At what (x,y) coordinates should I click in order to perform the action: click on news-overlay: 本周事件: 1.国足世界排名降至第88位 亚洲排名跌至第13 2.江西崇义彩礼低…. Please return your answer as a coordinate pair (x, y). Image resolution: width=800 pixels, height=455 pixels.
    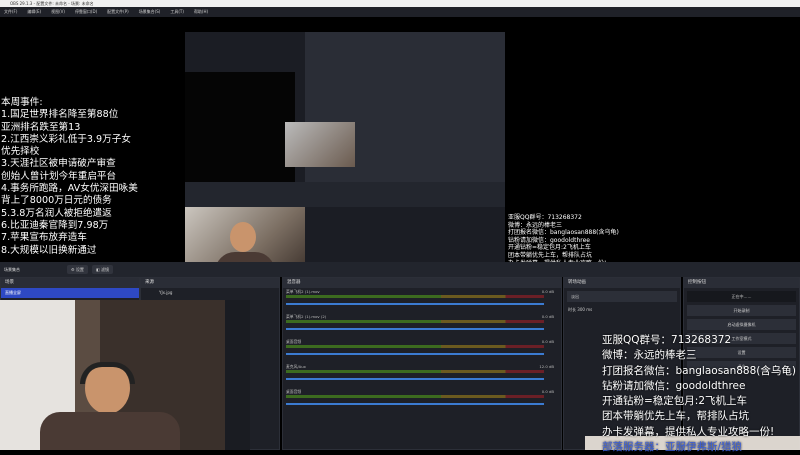
    Looking at the image, I should click on (69, 177).